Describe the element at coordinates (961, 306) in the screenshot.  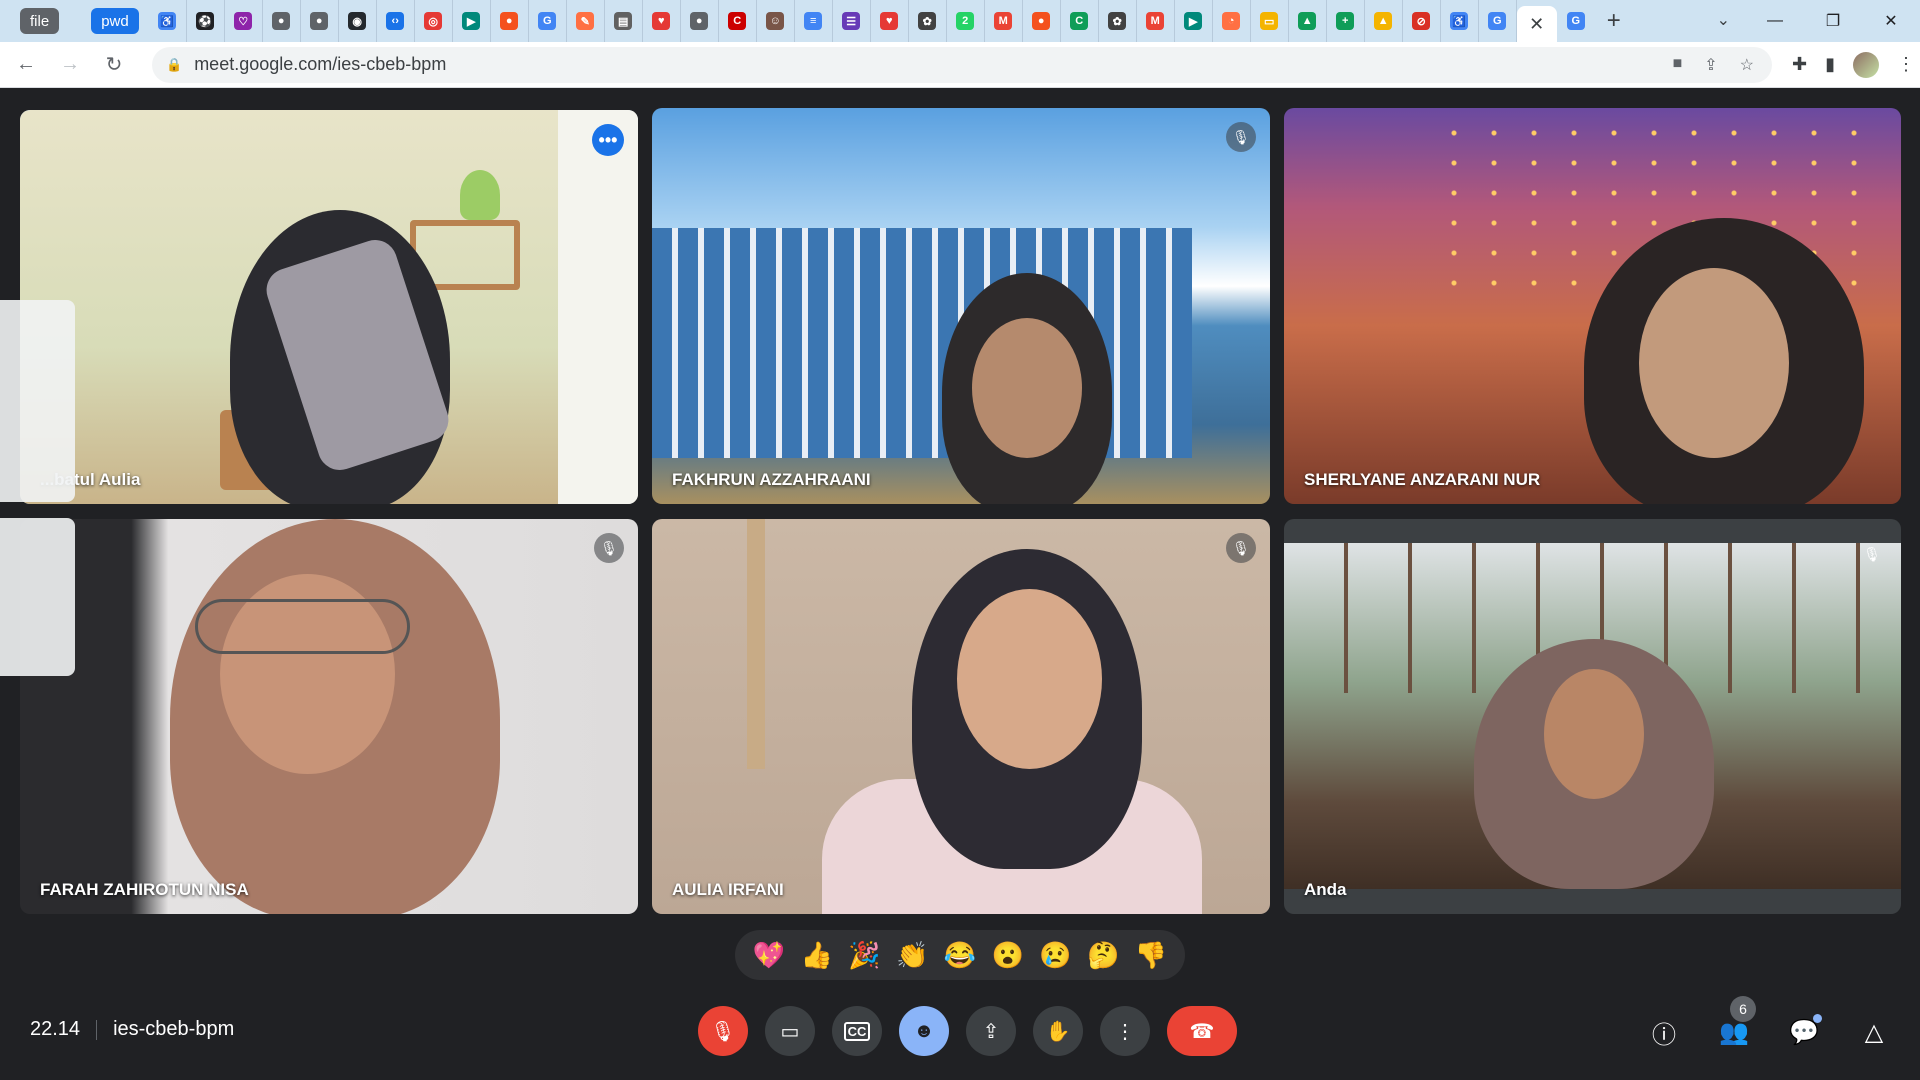
I see `participant-tile: 🎙 FAKHRUN AZZAHRAANI` at that location.